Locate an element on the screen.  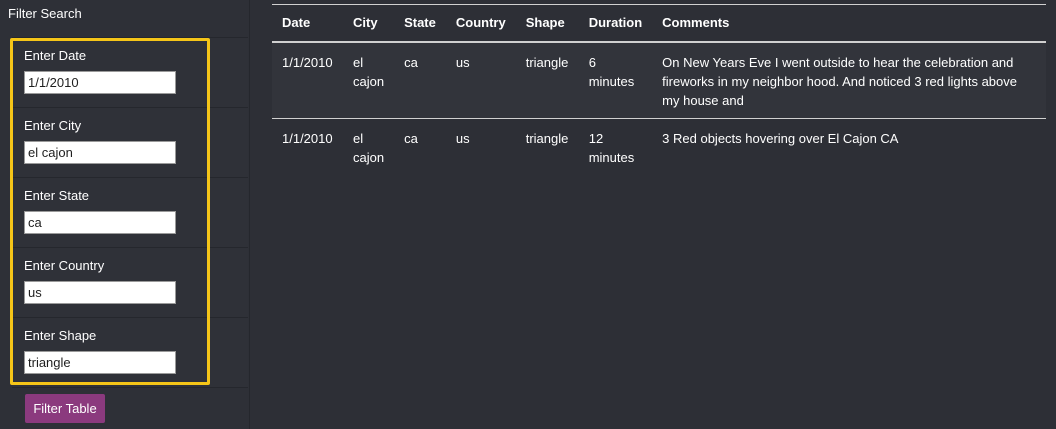
date-input is located at coordinates (100, 82).